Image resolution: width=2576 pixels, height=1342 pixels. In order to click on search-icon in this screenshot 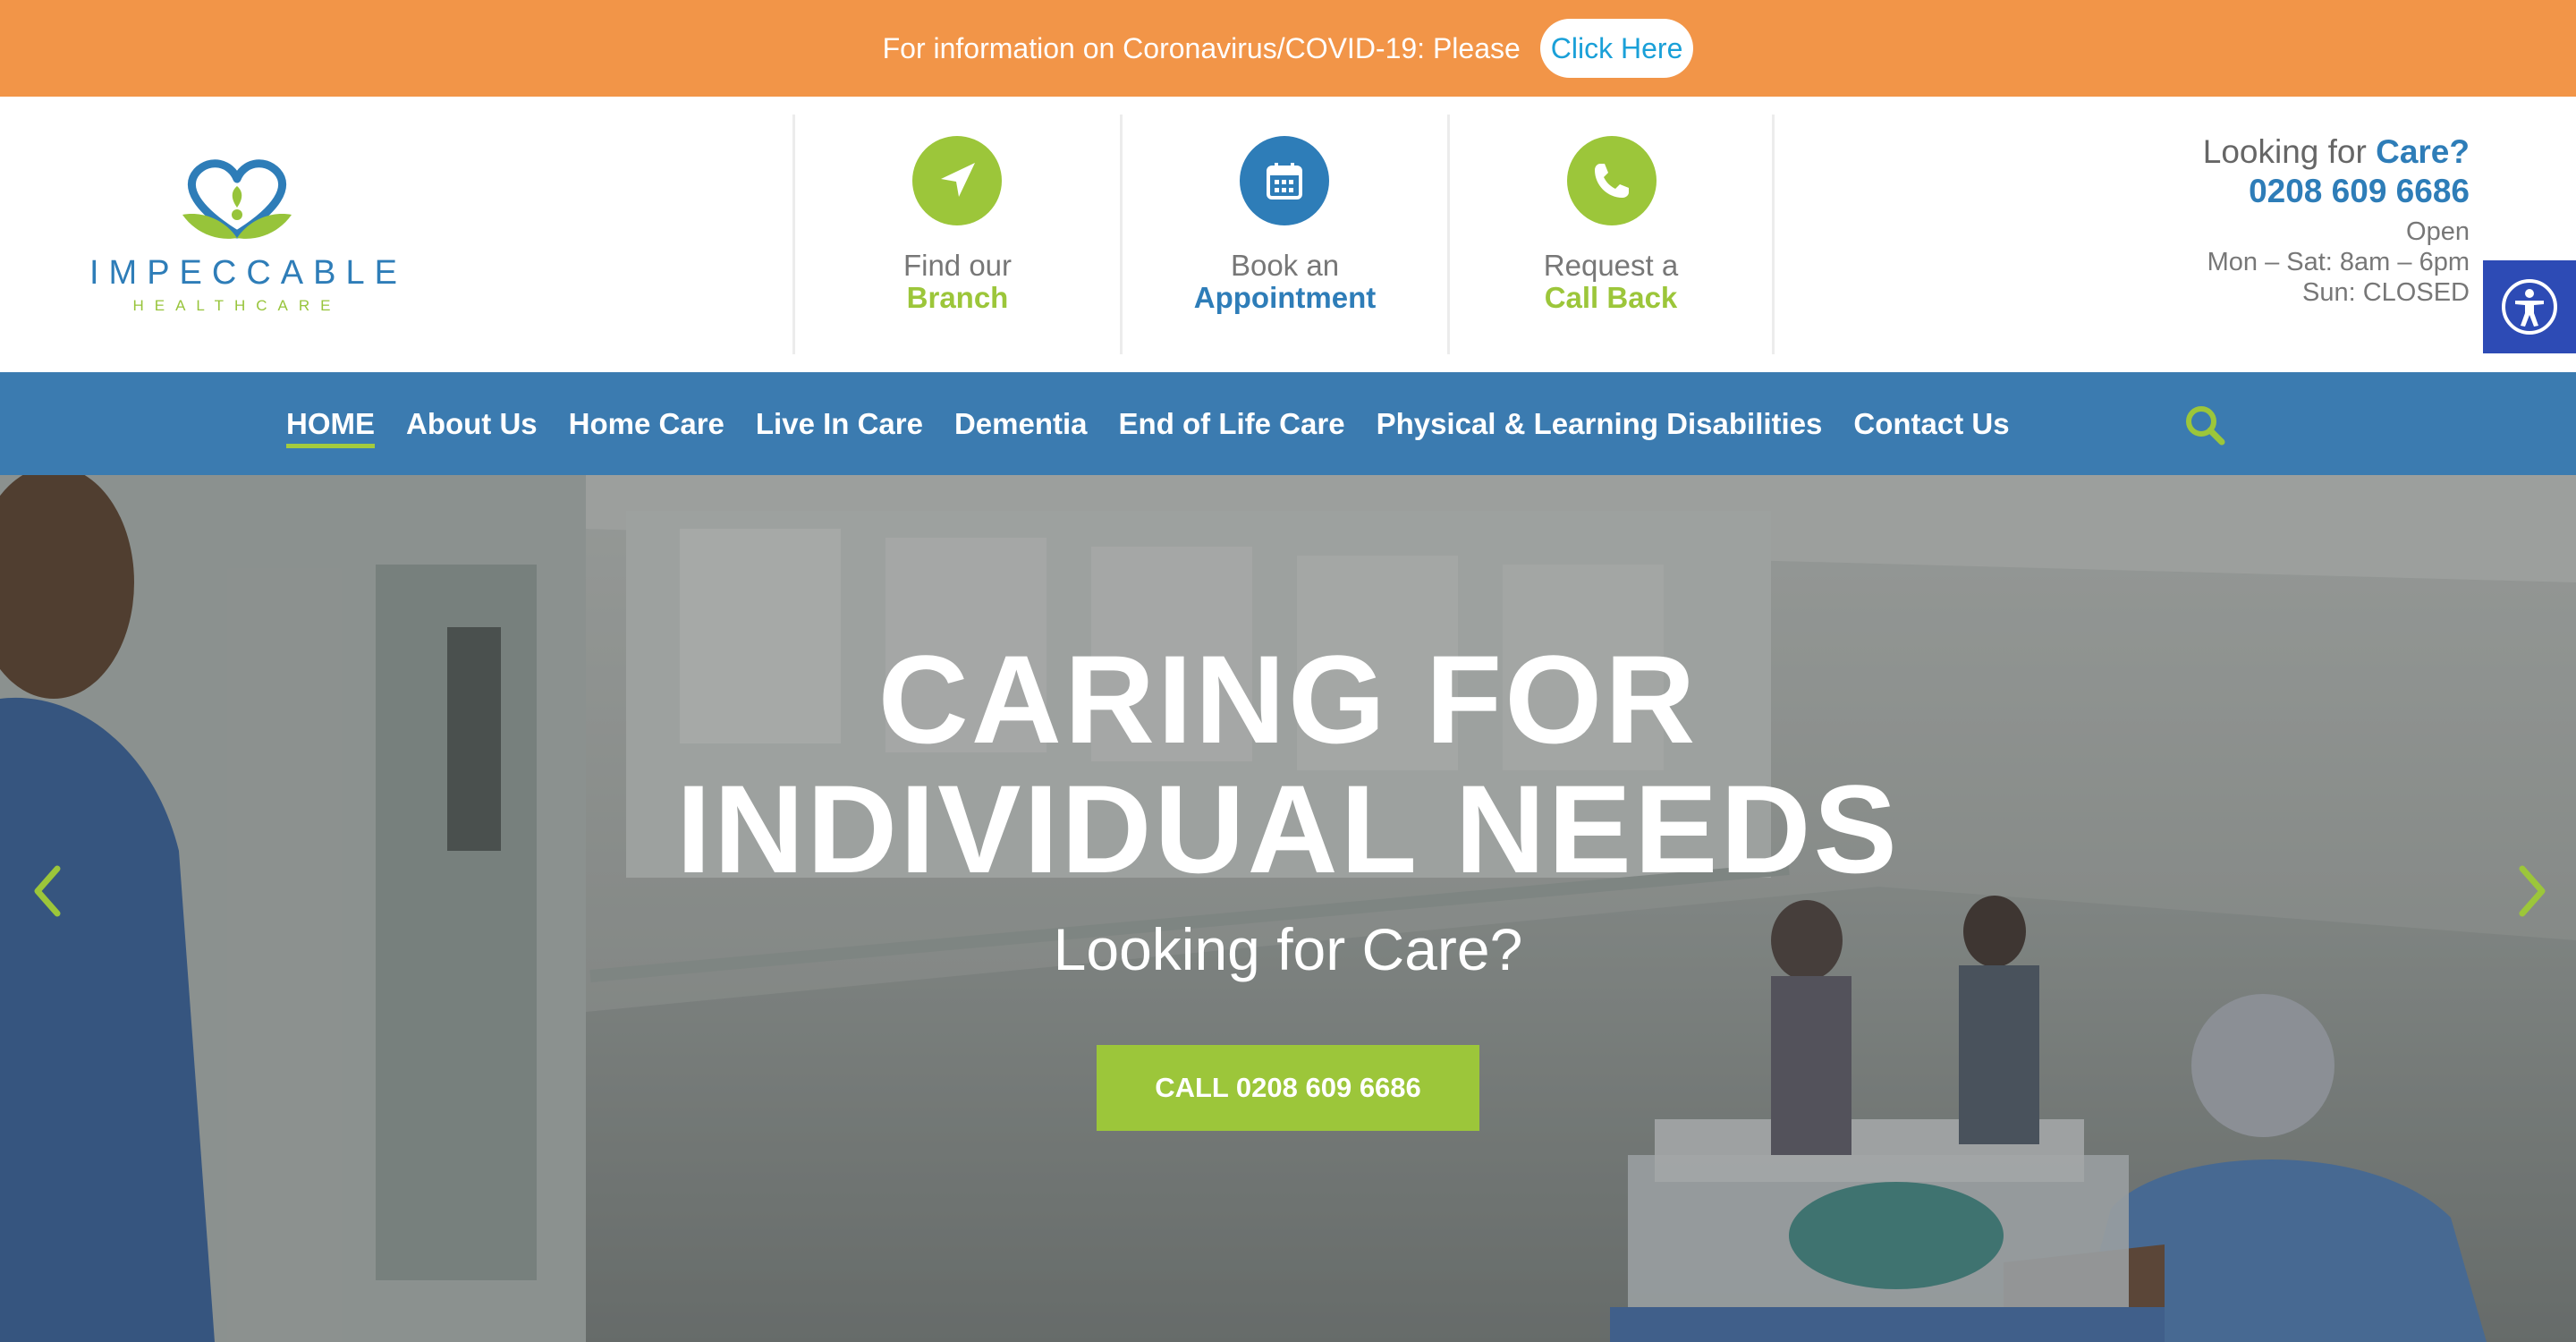, I will do `click(2204, 425)`.